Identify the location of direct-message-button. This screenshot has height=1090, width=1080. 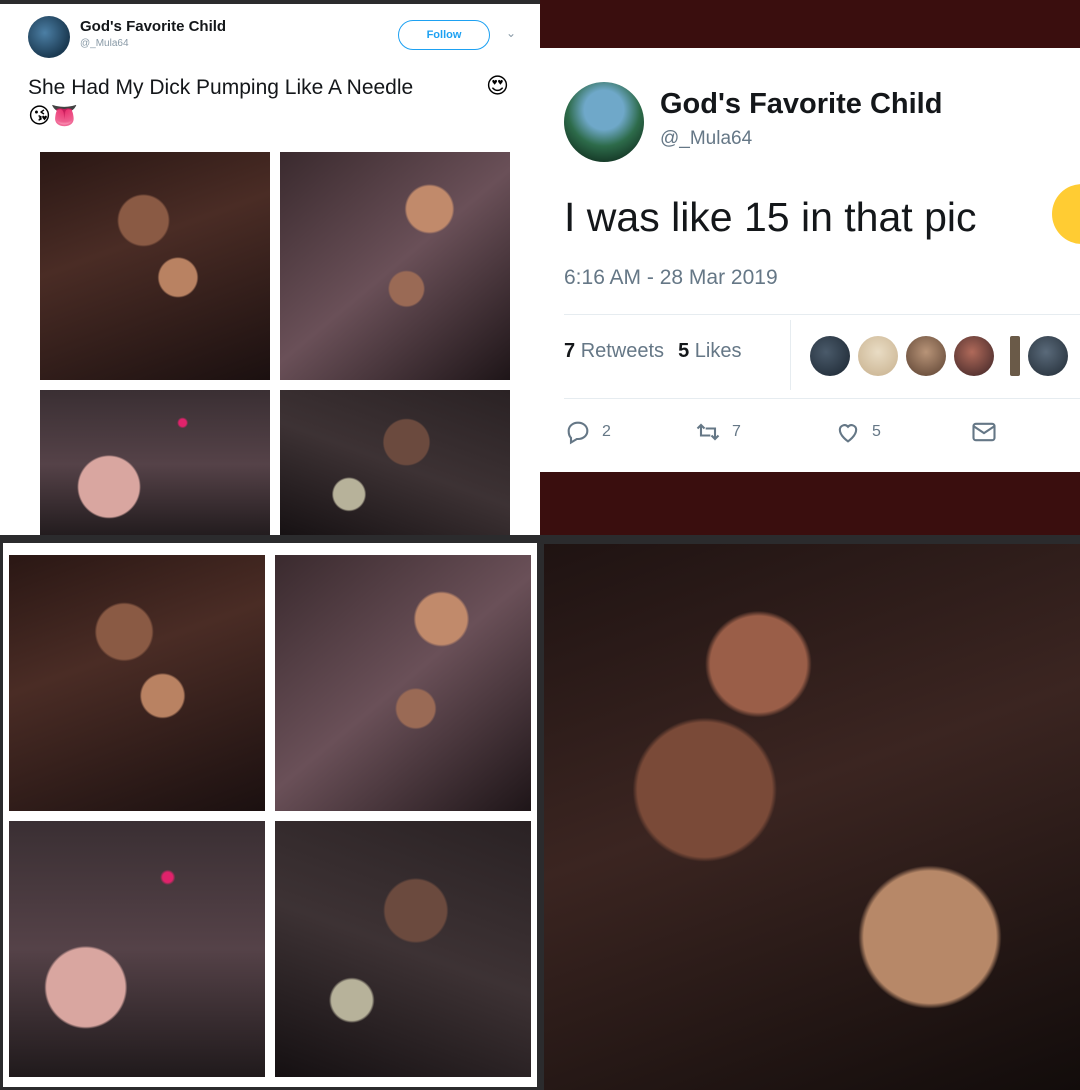
(984, 432).